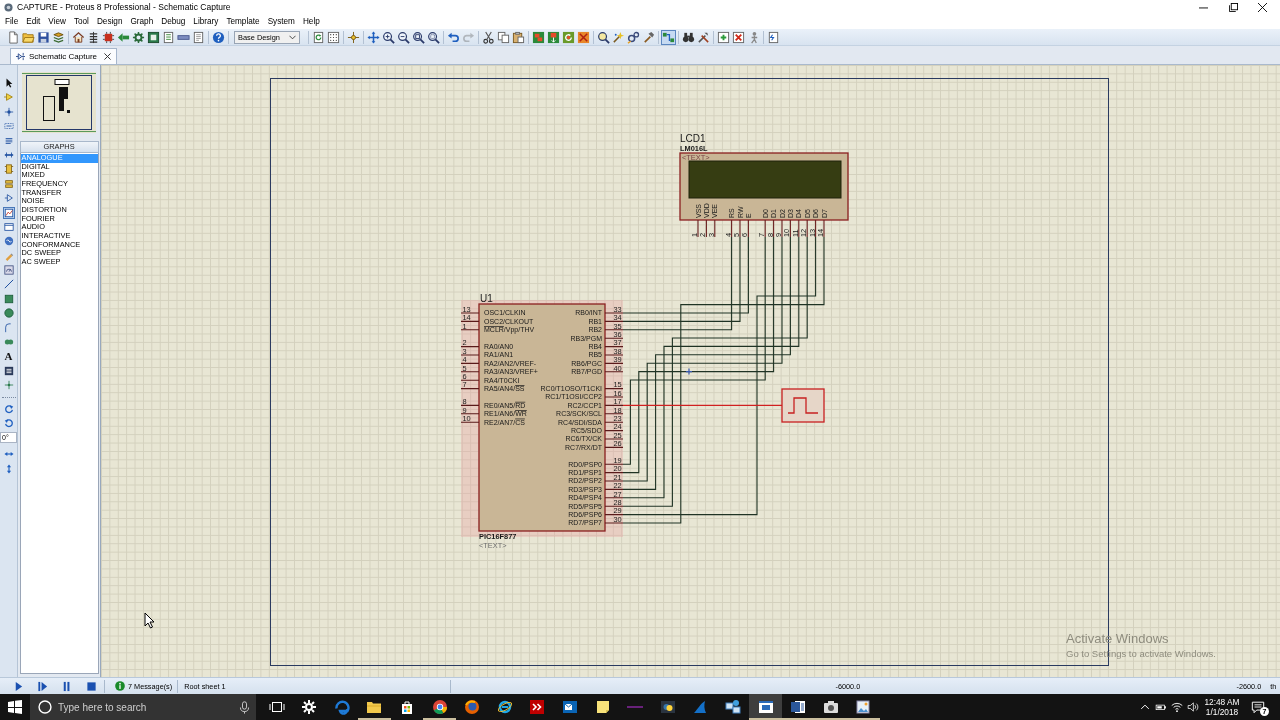 This screenshot has height=720, width=1280. I want to click on hammer-icon, so click(648, 37).